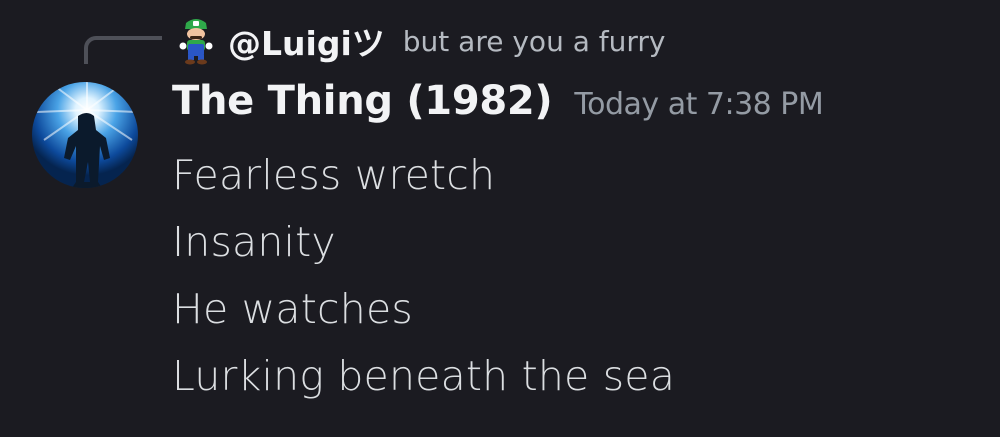 This screenshot has height=437, width=1000. Describe the element at coordinates (292, 309) in the screenshot. I see `message-line: He watches` at that location.